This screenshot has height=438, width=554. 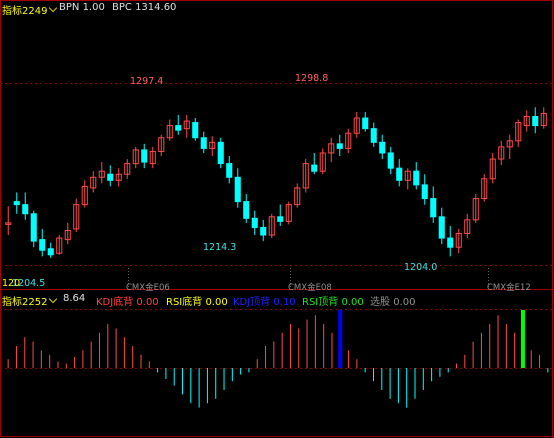 I want to click on rsi-top-readout: RSI顶背 0.00, so click(x=333, y=300).